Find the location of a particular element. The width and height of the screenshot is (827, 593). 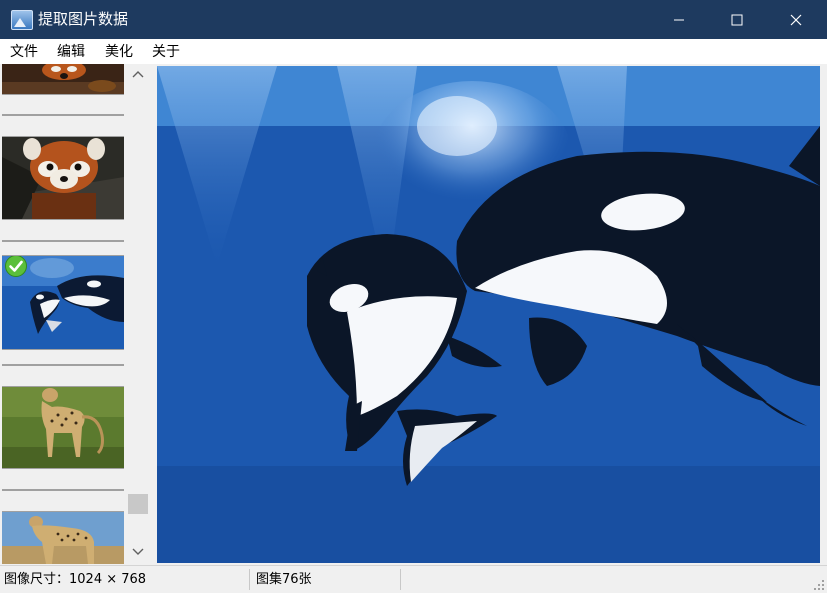

title-bar: 提取图片数据 is located at coordinates (413, 19).